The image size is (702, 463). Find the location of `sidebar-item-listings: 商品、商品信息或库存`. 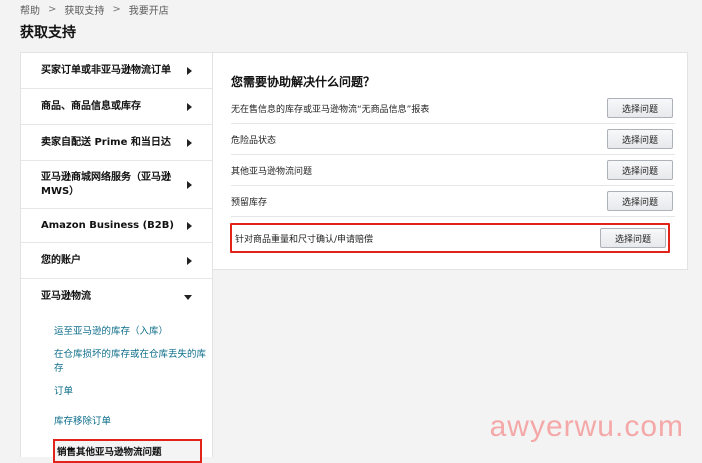

sidebar-item-listings: 商品、商品信息或库存 is located at coordinates (116, 107).